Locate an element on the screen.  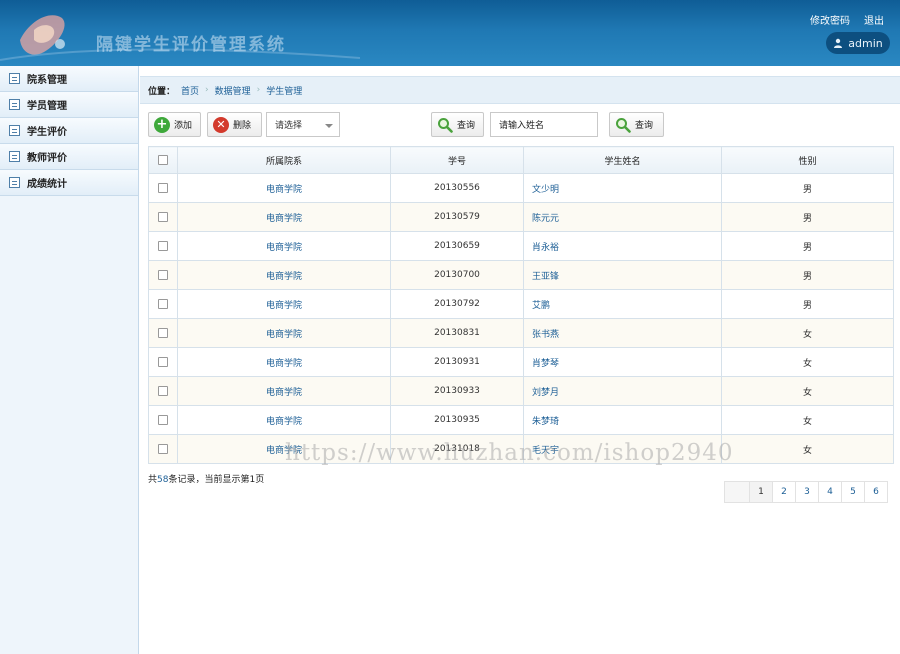
table-row: 电商学院 20130579 陈元元 男 is located at coordinates (521, 217).